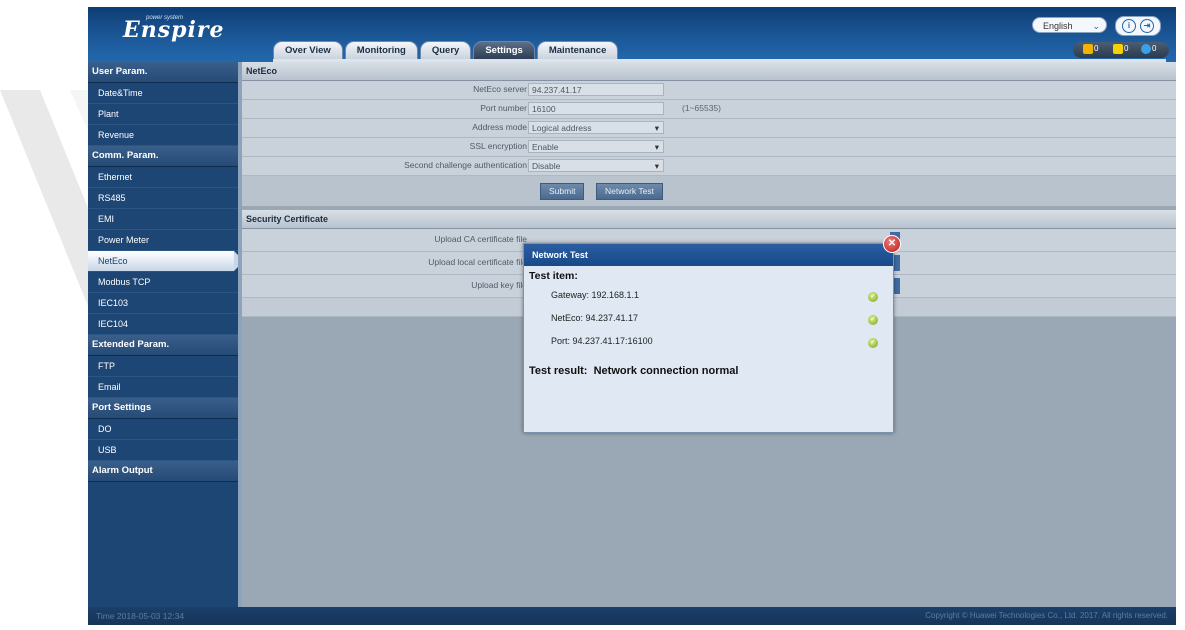 This screenshot has width=1185, height=630. What do you see at coordinates (140, 616) in the screenshot?
I see `system-time: Time 2018-05-03 12:34` at bounding box center [140, 616].